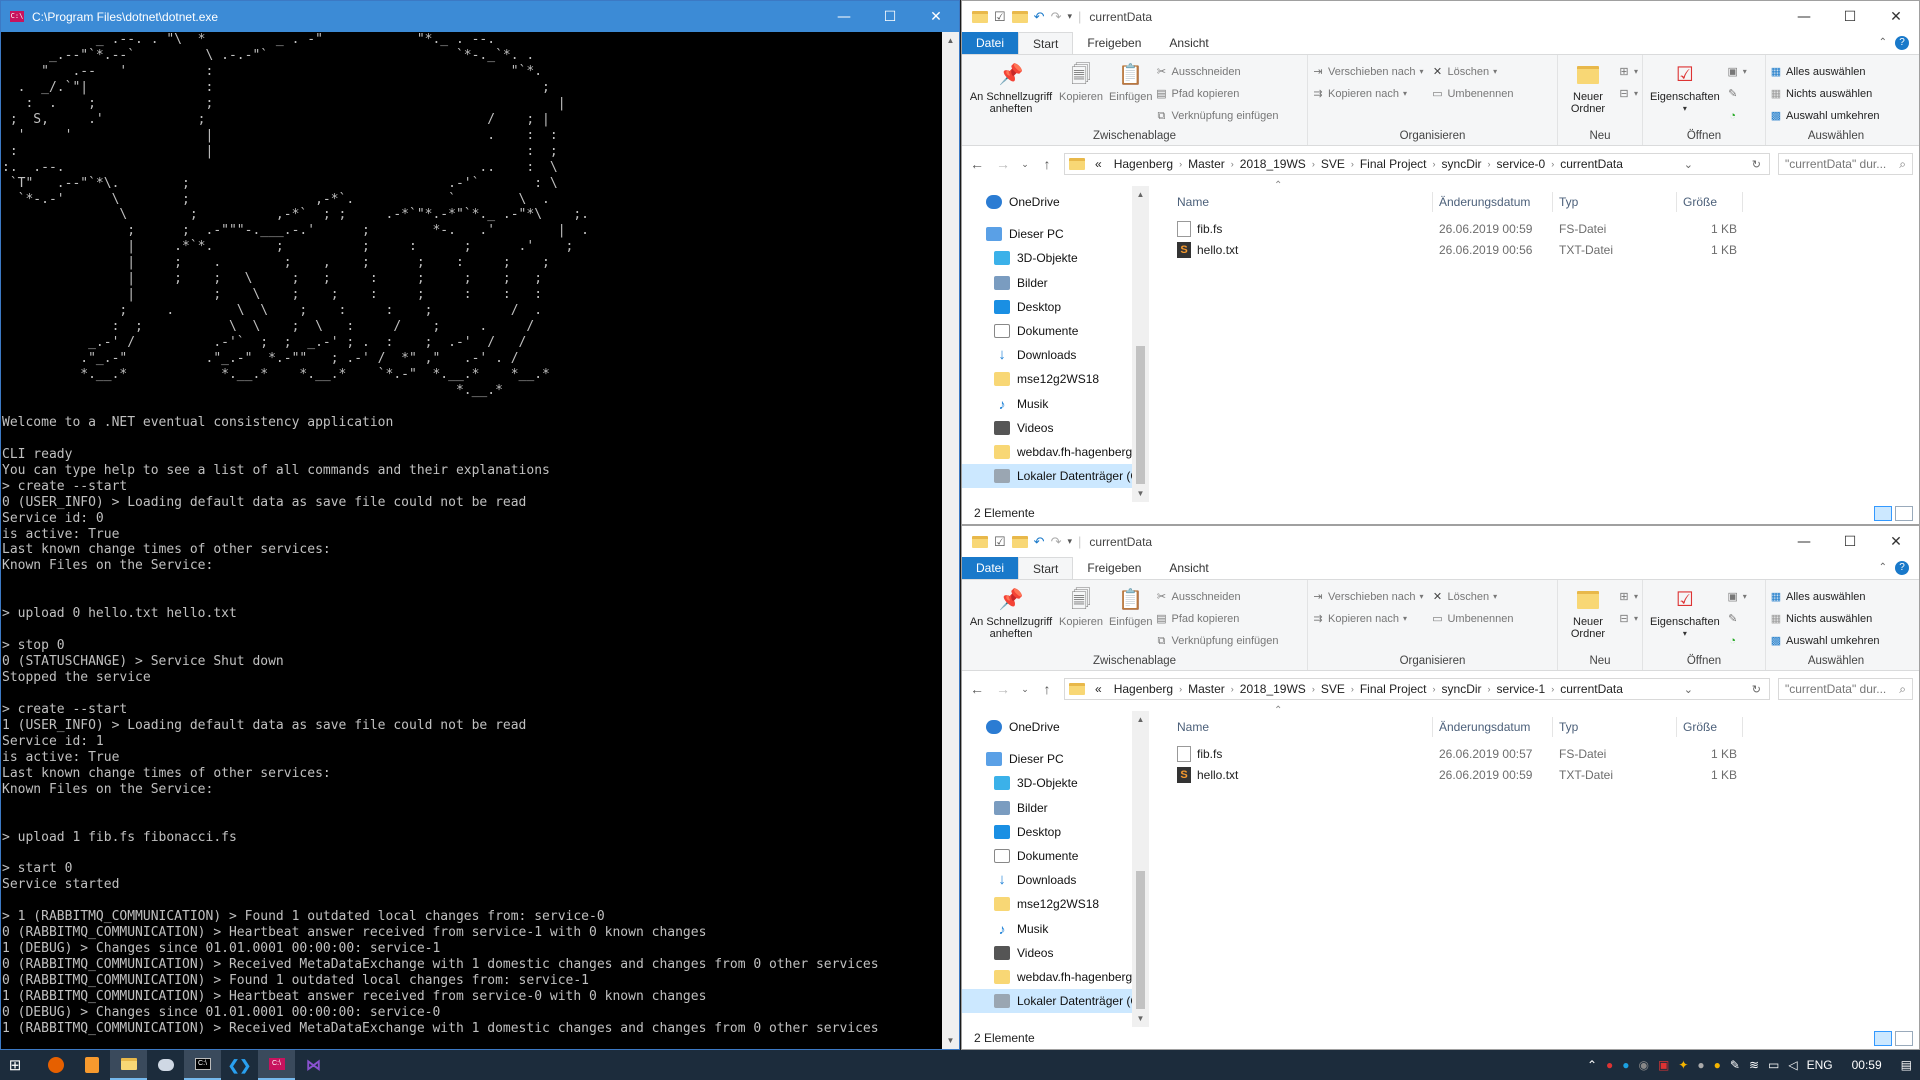  Describe the element at coordinates (950, 540) in the screenshot. I see `console-scrollbar: ▲ ▼` at that location.